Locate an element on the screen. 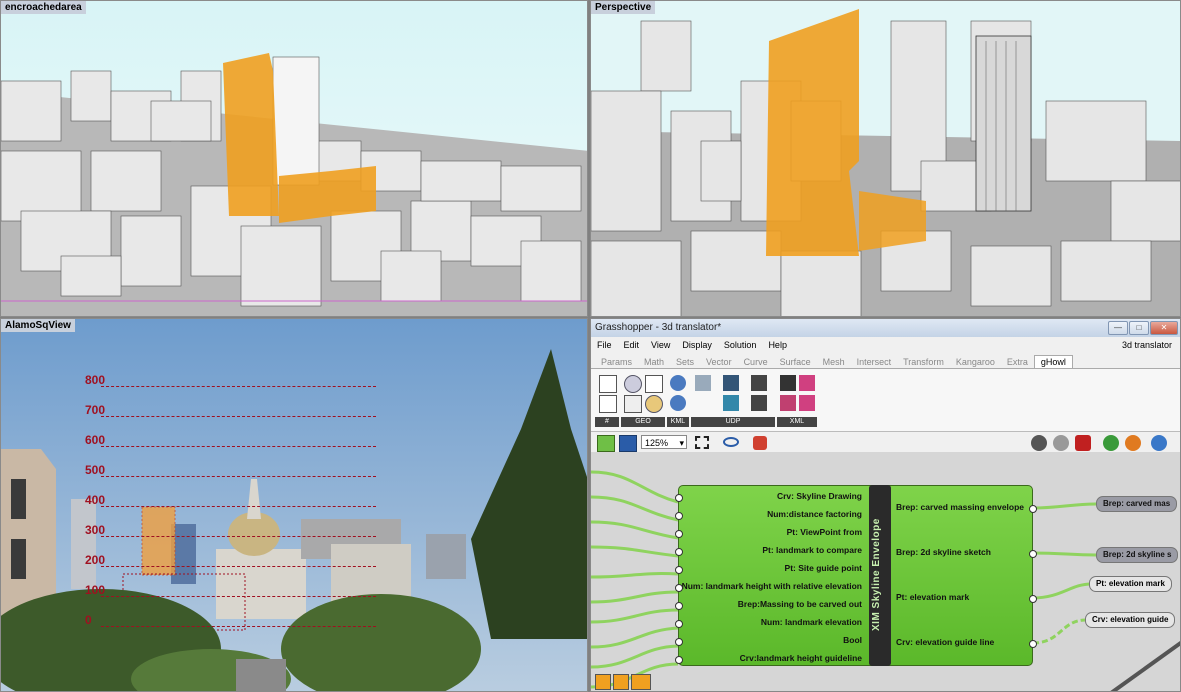 The image size is (1181, 692). import-icon is located at coordinates (608, 404).